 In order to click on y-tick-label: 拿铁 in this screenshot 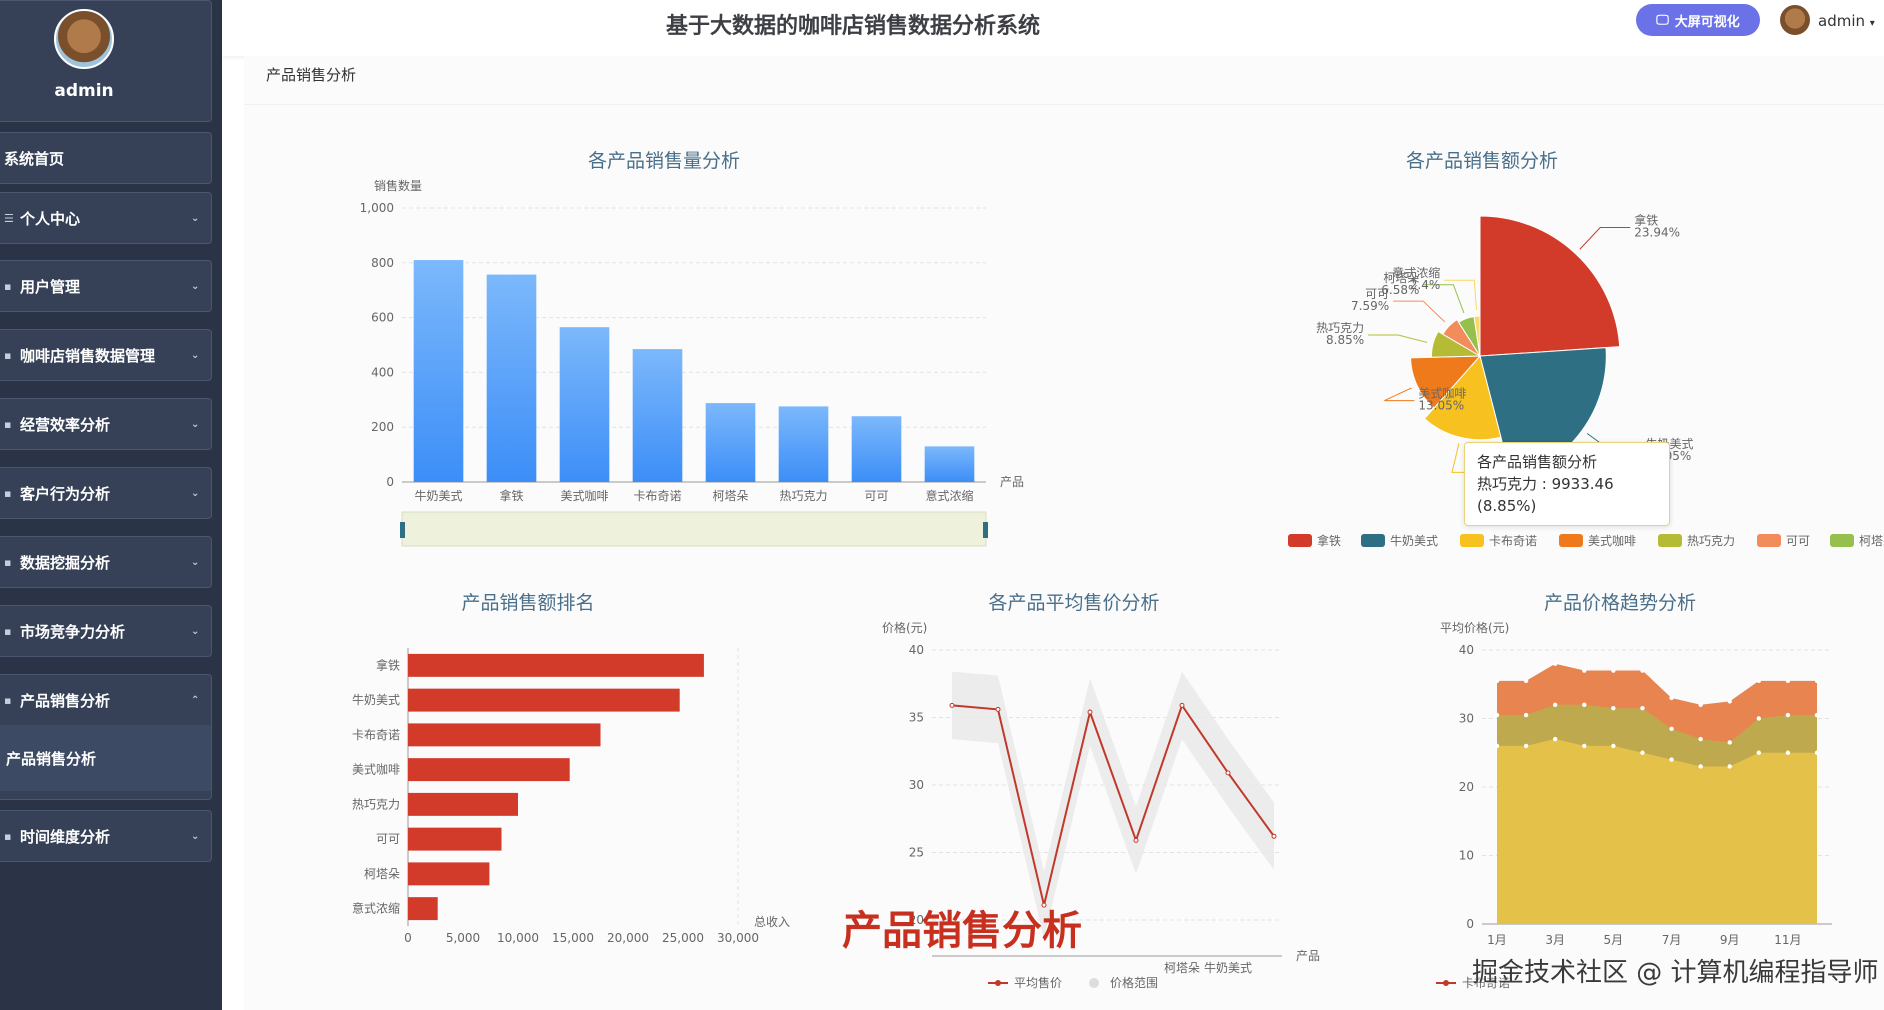, I will do `click(388, 664)`.